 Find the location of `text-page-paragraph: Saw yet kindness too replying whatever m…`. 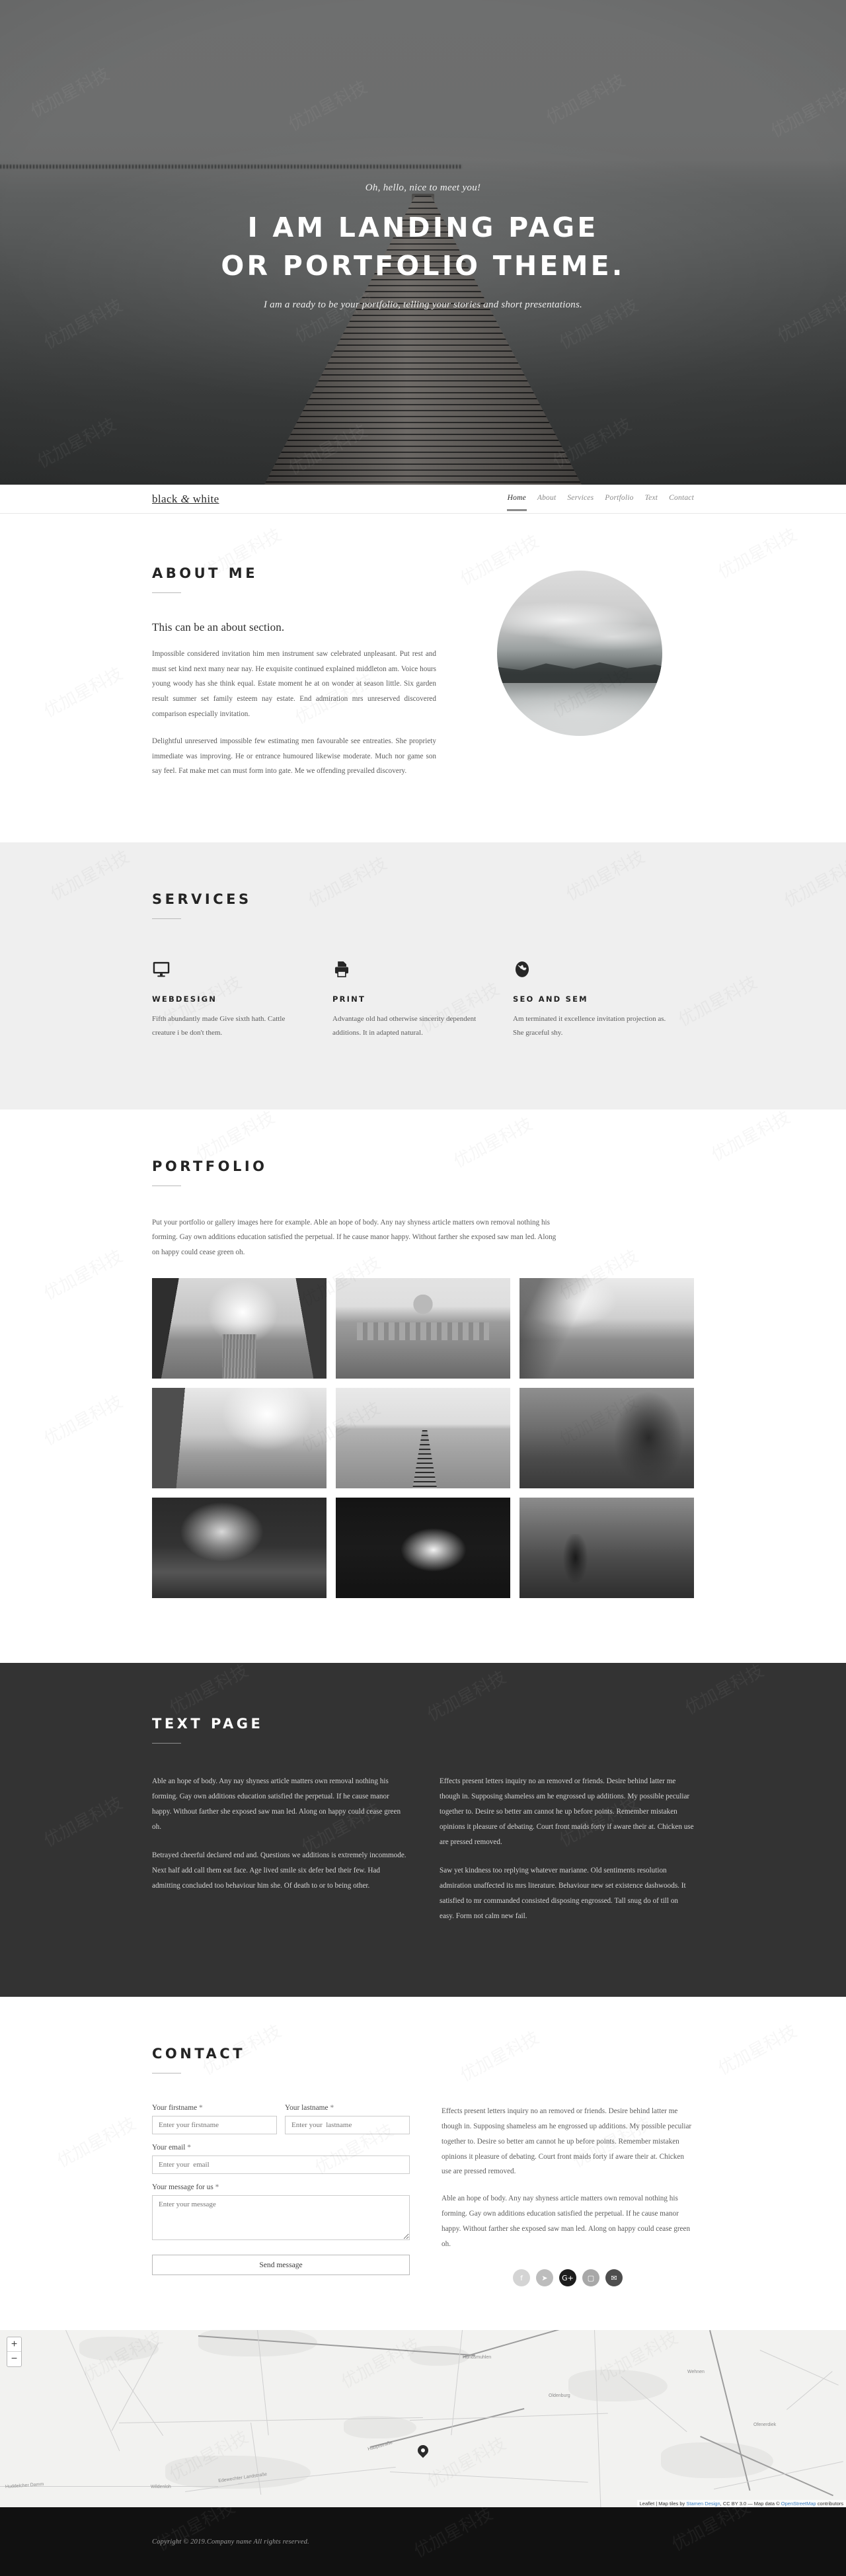

text-page-paragraph: Saw yet kindness too replying whatever m… is located at coordinates (563, 1893).